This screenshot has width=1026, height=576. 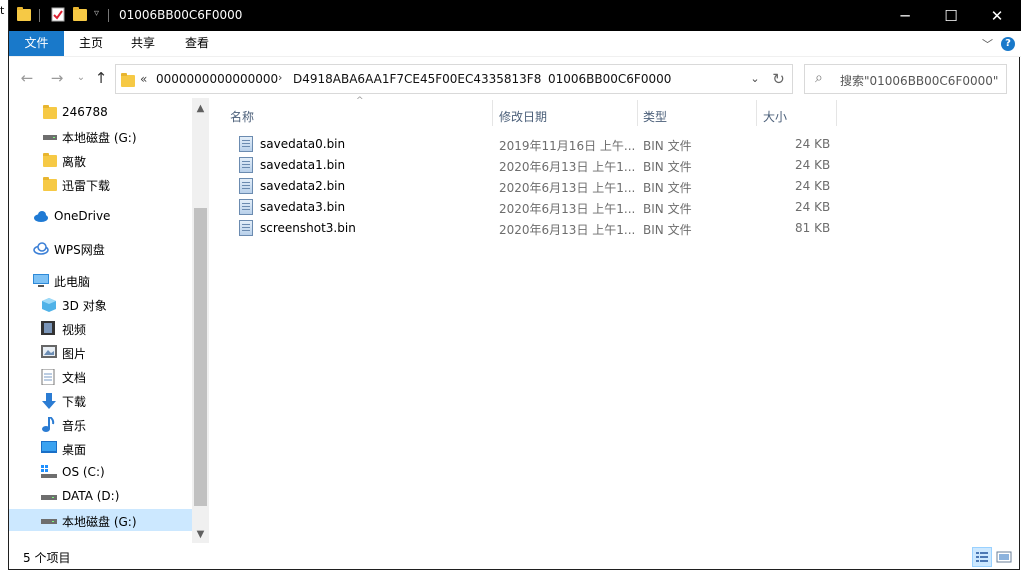 I want to click on document-icon, so click(x=48, y=377).